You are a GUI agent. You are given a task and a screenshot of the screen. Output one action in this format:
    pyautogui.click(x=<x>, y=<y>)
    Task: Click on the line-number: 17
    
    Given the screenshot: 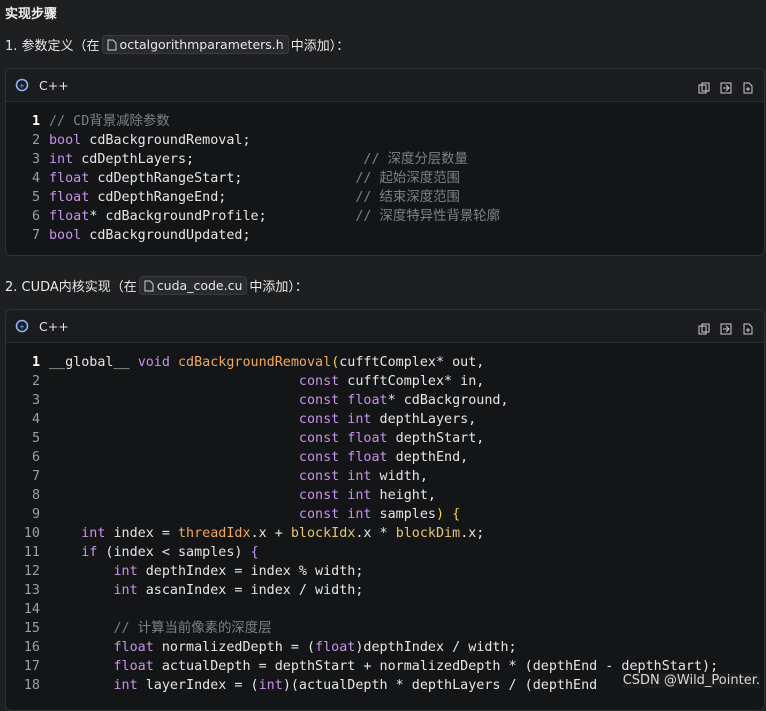 What is the action you would take?
    pyautogui.click(x=31, y=666)
    